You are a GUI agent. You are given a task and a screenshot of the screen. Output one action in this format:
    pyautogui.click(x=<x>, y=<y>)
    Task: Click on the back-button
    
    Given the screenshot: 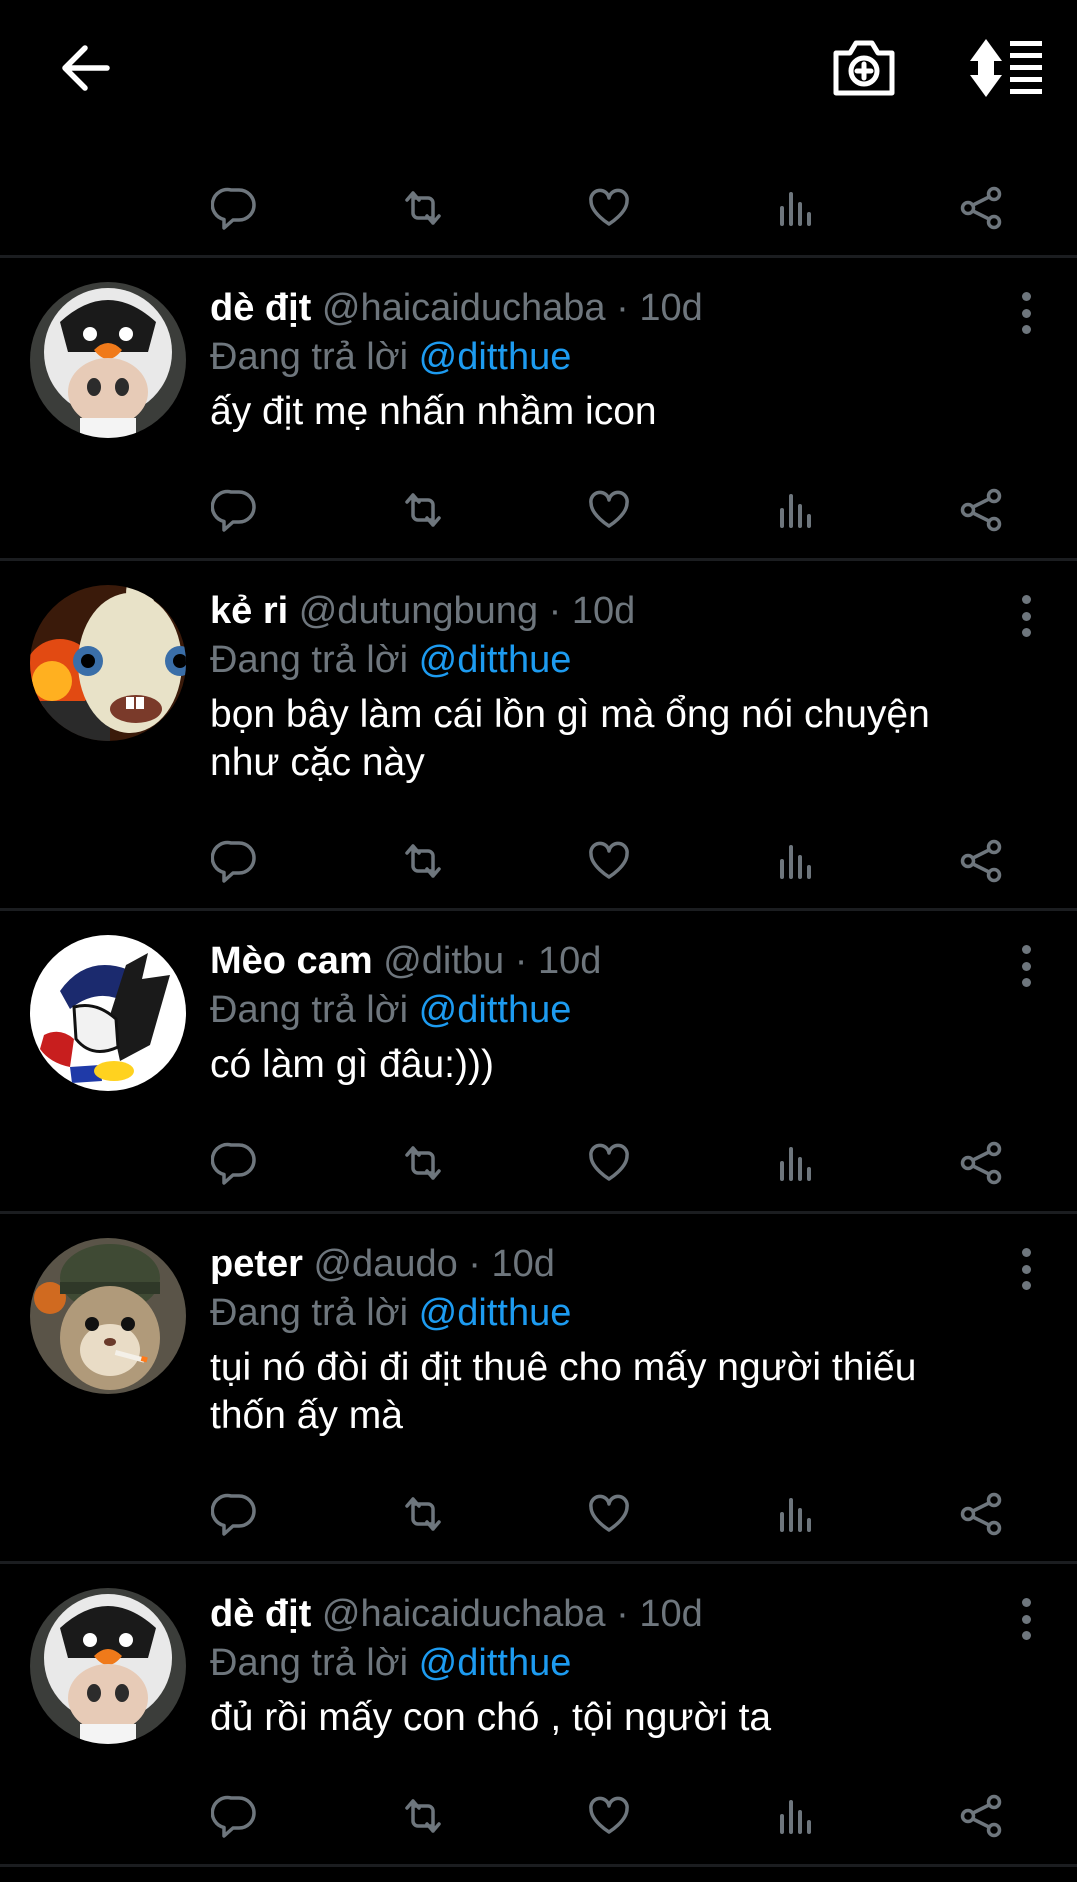 What is the action you would take?
    pyautogui.click(x=85, y=68)
    